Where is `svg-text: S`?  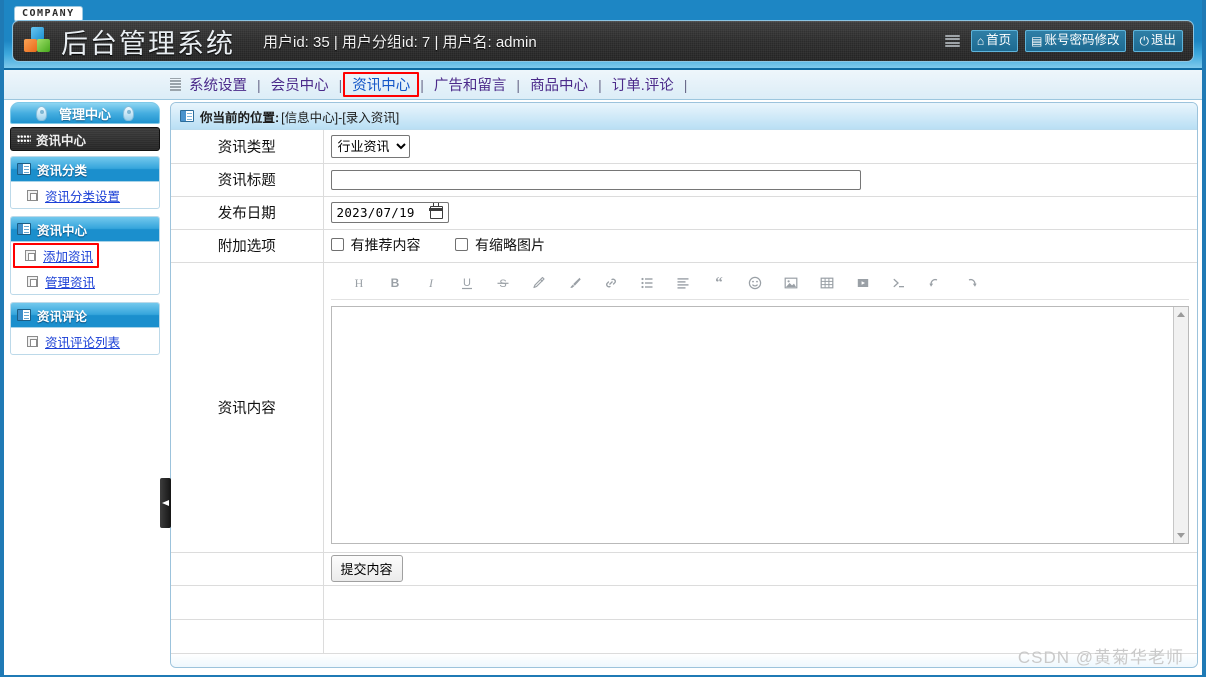 svg-text: S is located at coordinates (502, 284).